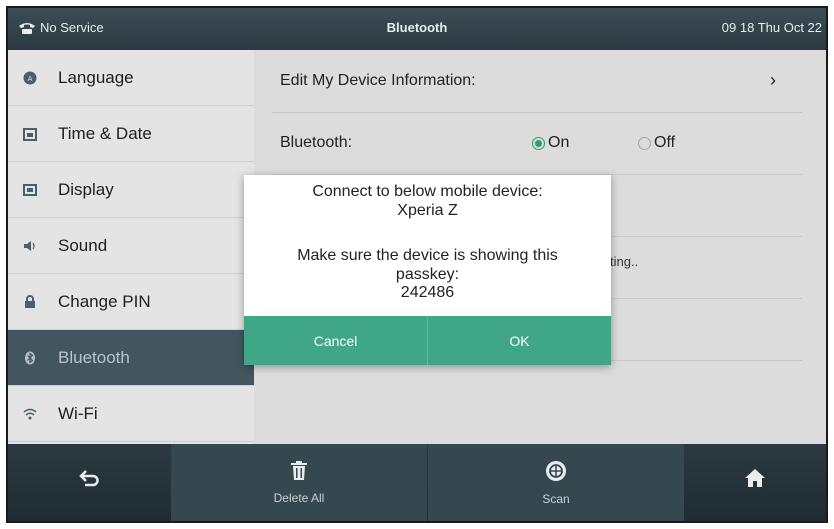  I want to click on page-title: Bluetooth, so click(417, 27).